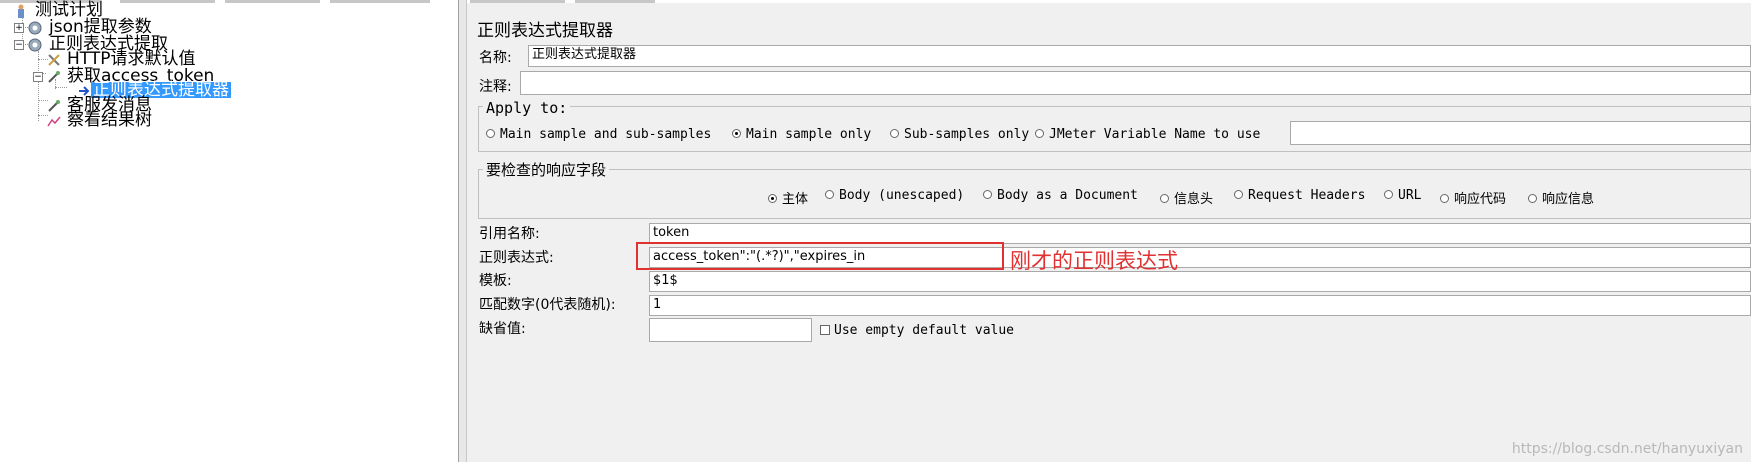  What do you see at coordinates (1200, 305) in the screenshot?
I see `match-no-field: 1` at bounding box center [1200, 305].